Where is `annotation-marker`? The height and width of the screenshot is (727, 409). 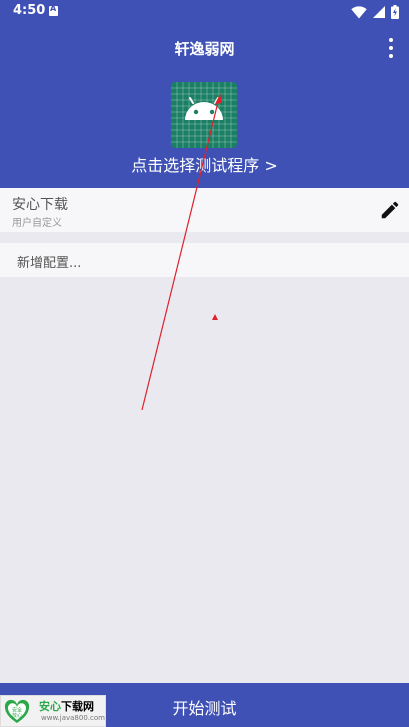 annotation-marker is located at coordinates (215, 317).